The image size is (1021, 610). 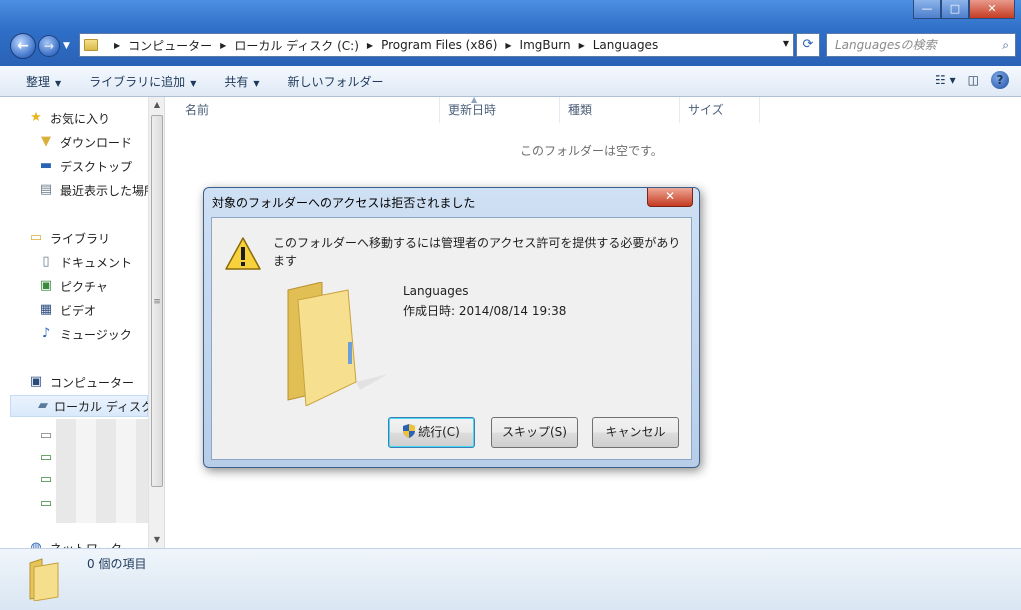 I want to click on nav-network: ◍ ネットワーク, so click(x=75, y=542).